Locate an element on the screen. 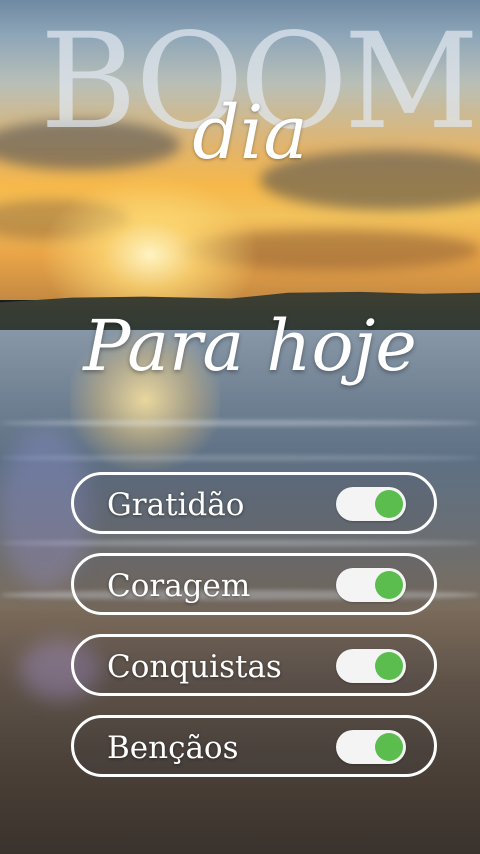 The width and height of the screenshot is (480, 854). toggle-label: Coragem is located at coordinates (179, 586).